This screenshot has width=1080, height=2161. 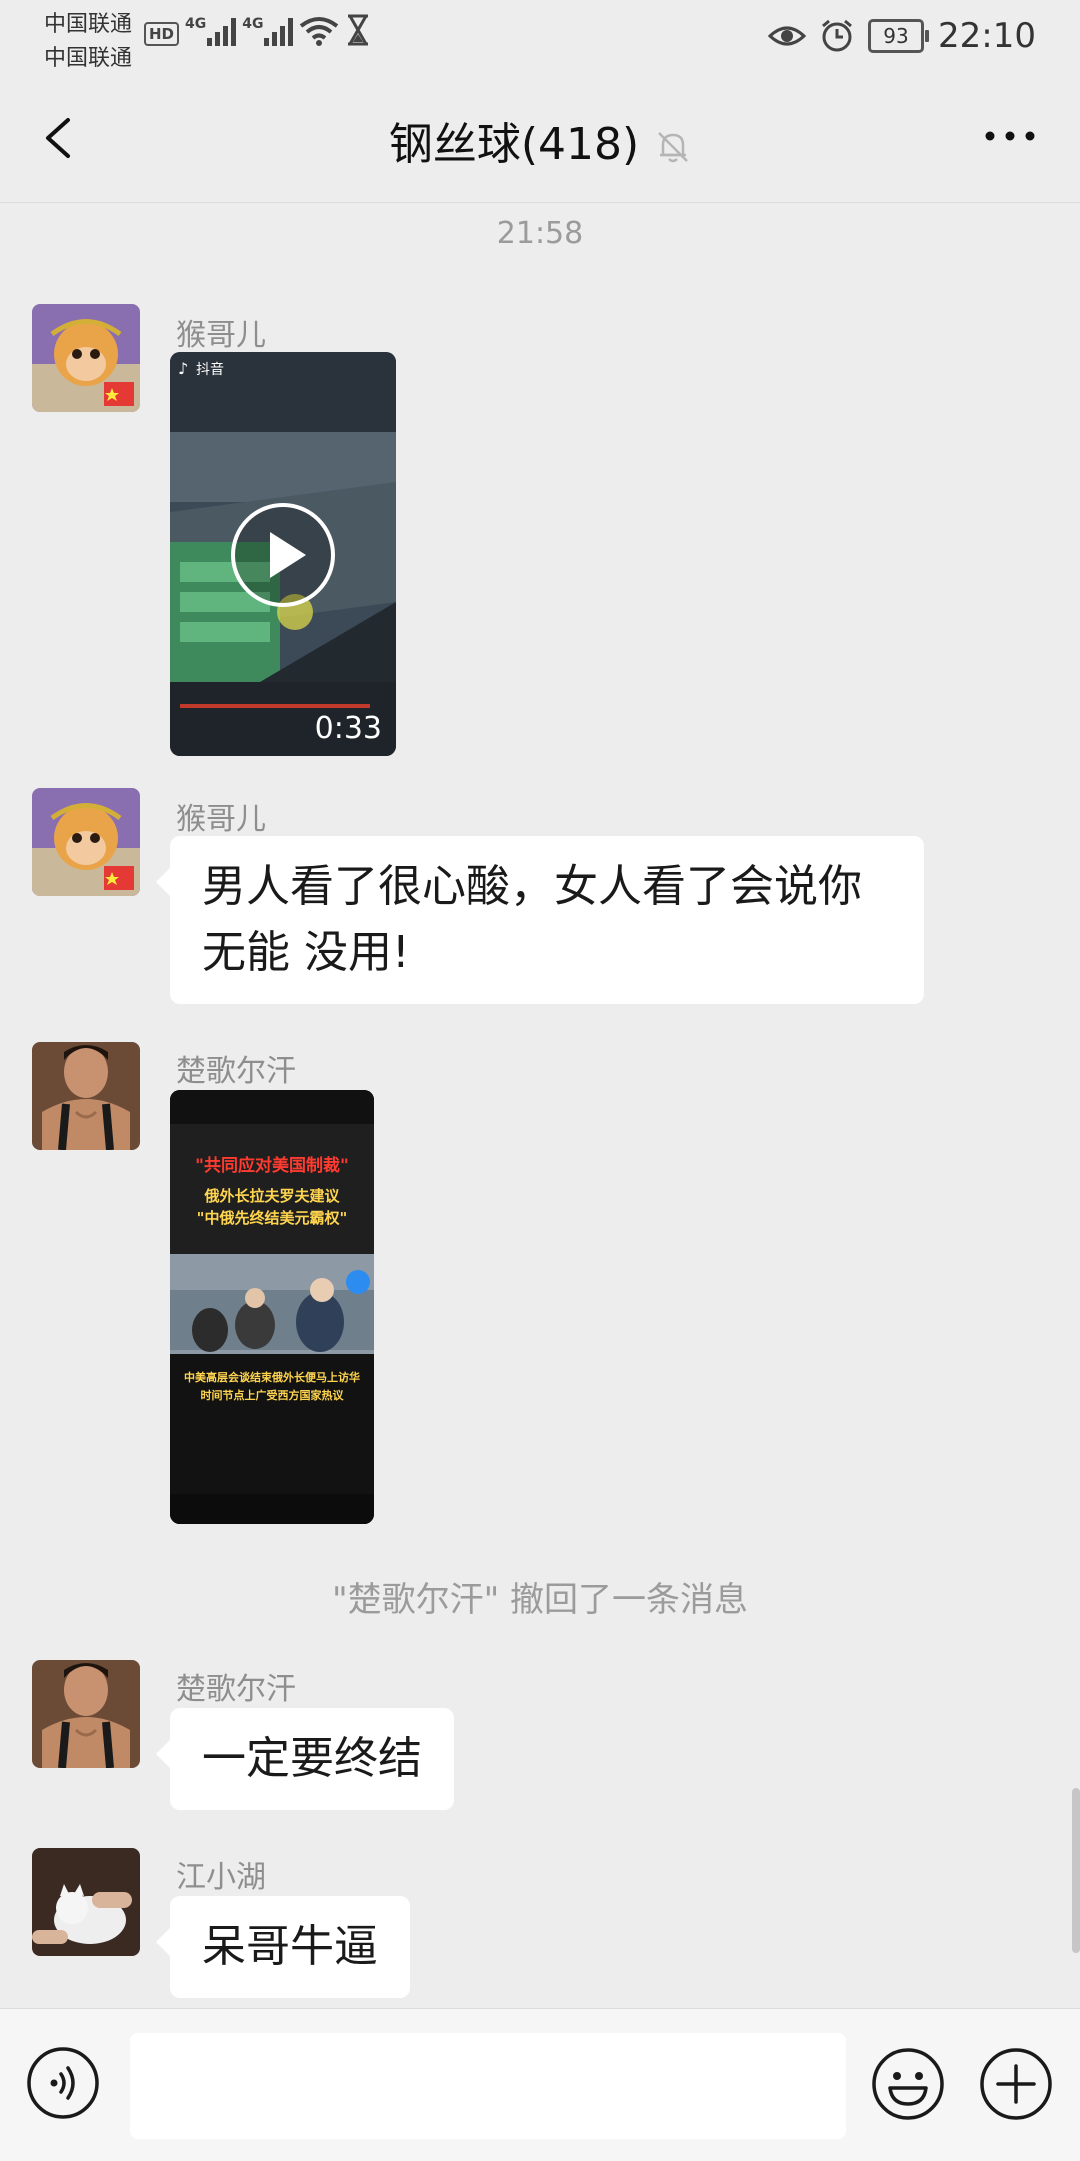 What do you see at coordinates (86, 1902) in the screenshot?
I see `avatar-cat` at bounding box center [86, 1902].